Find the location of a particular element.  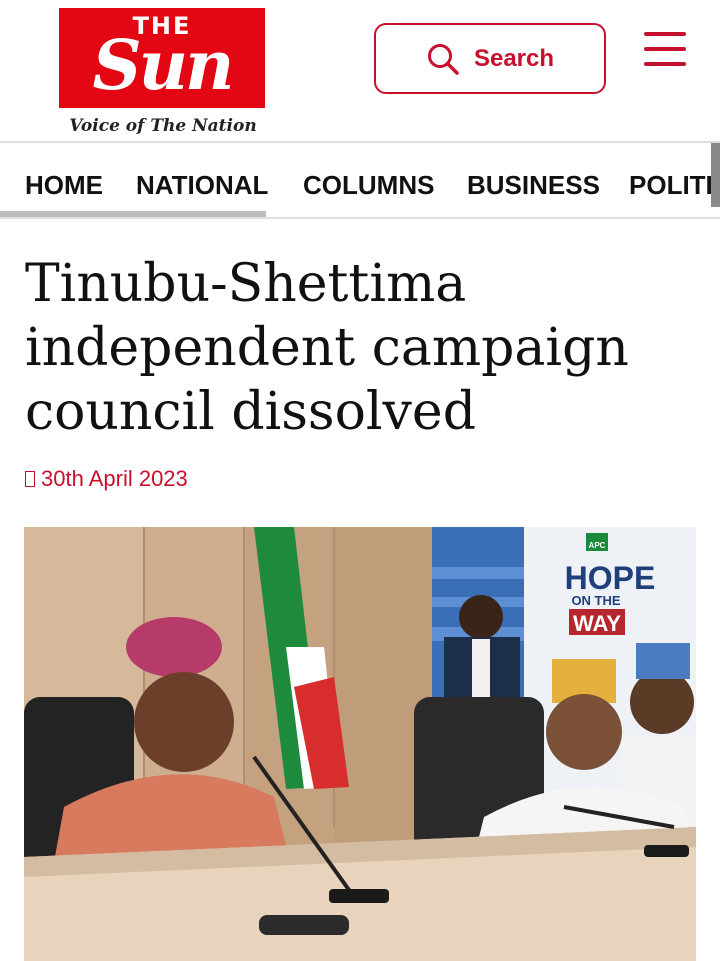

logo-sun-text: Sun is located at coordinates (163, 66).